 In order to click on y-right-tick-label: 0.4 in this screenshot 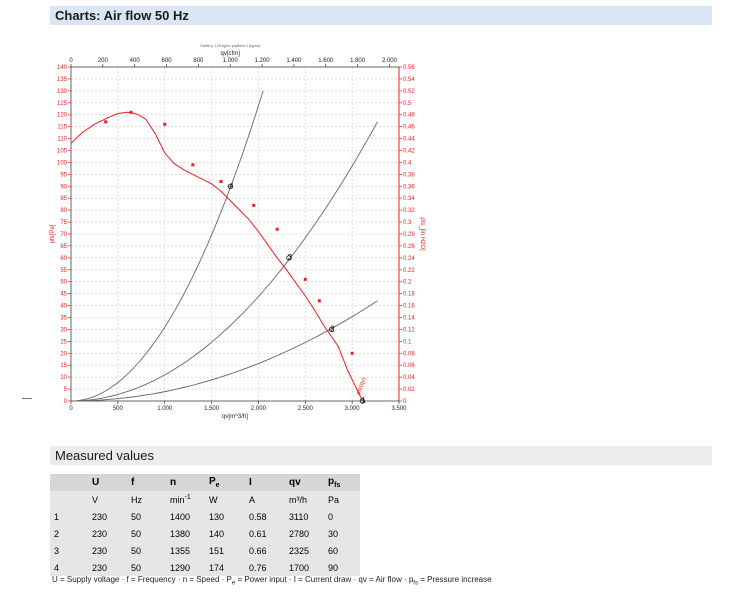, I will do `click(407, 163)`.